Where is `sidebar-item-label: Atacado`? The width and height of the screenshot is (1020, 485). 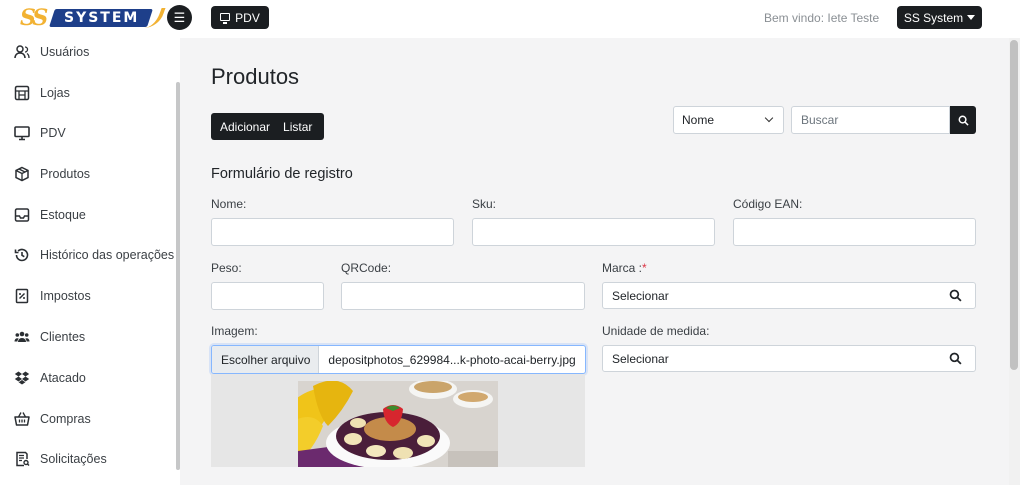 sidebar-item-label: Atacado is located at coordinates (63, 378).